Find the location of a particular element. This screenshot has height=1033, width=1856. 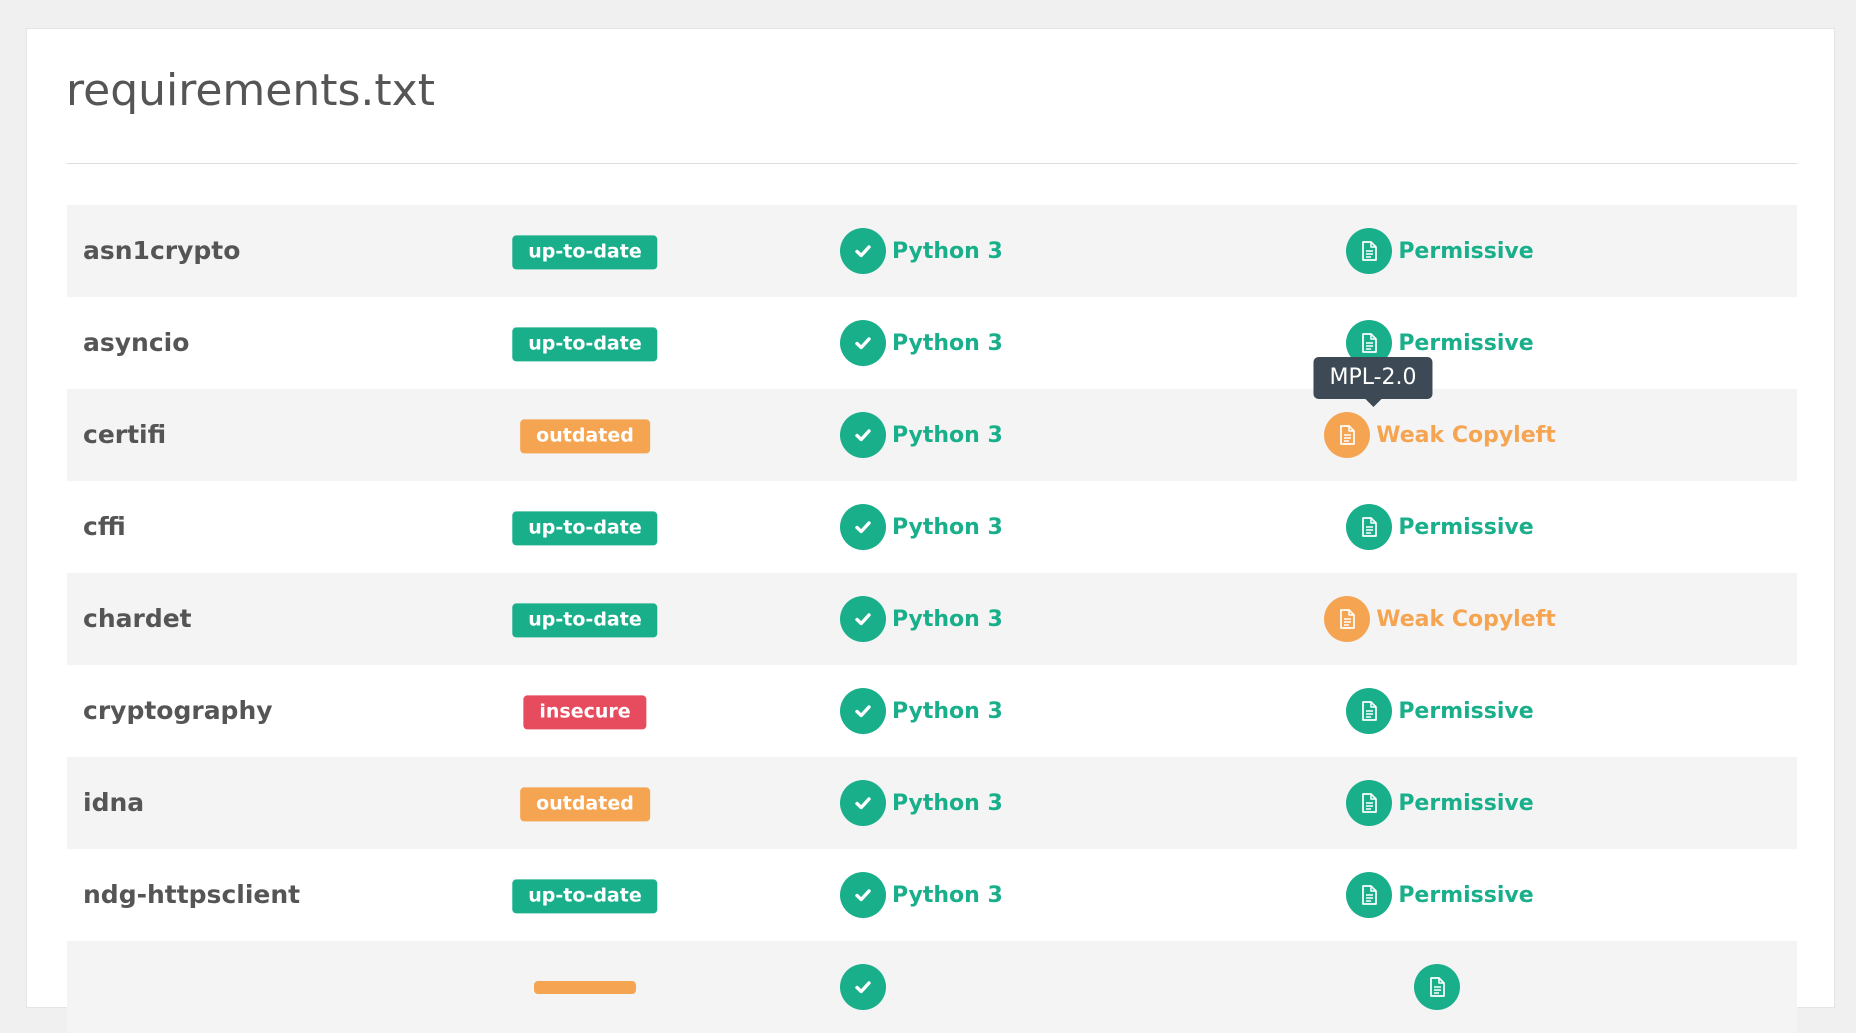

status-badge: insecure is located at coordinates (585, 712).